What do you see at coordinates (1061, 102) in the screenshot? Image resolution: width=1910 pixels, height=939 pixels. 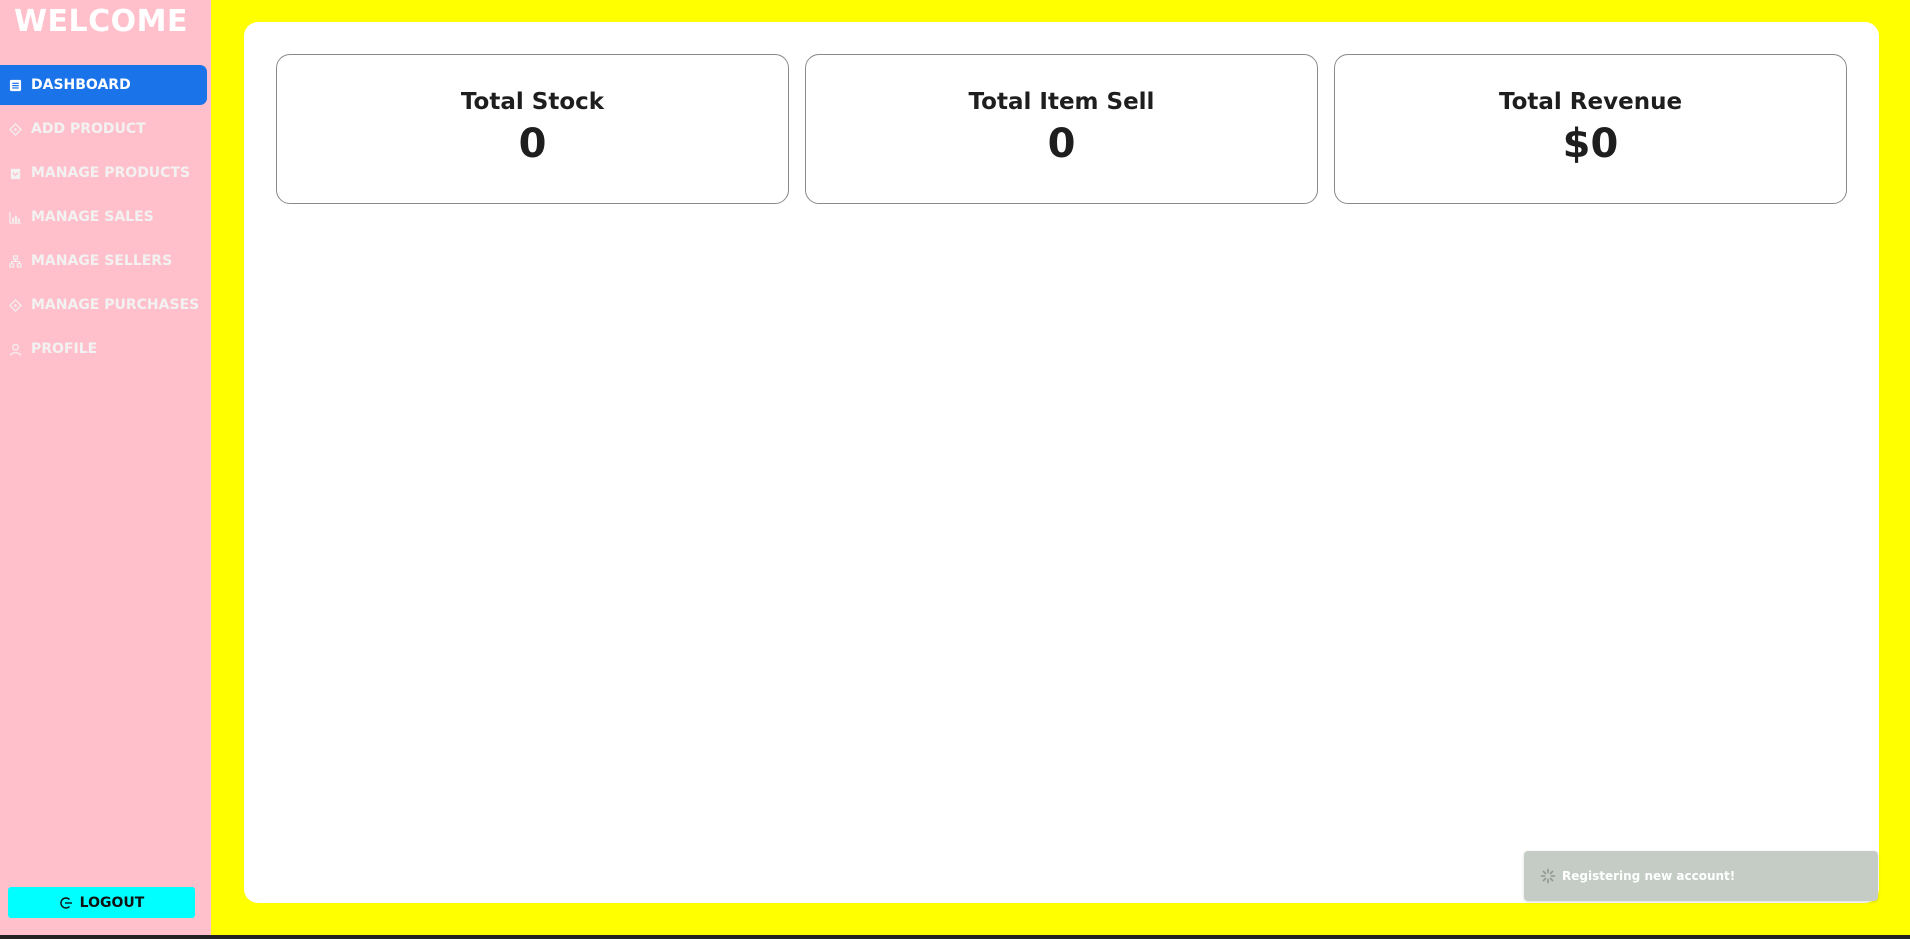 I see `stat-label: Total Item Sell` at bounding box center [1061, 102].